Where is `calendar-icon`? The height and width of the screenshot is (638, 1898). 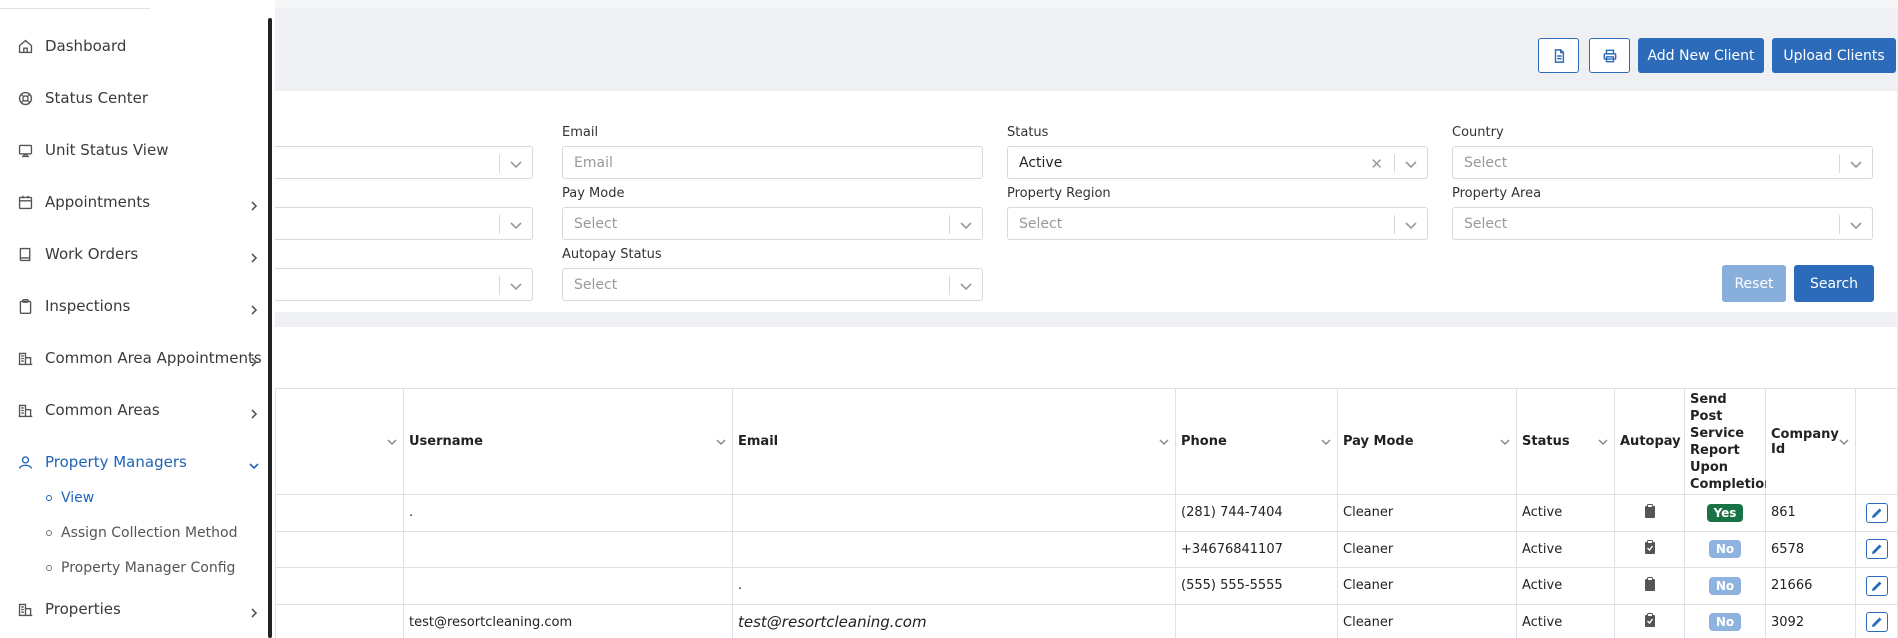
calendar-icon is located at coordinates (25, 202).